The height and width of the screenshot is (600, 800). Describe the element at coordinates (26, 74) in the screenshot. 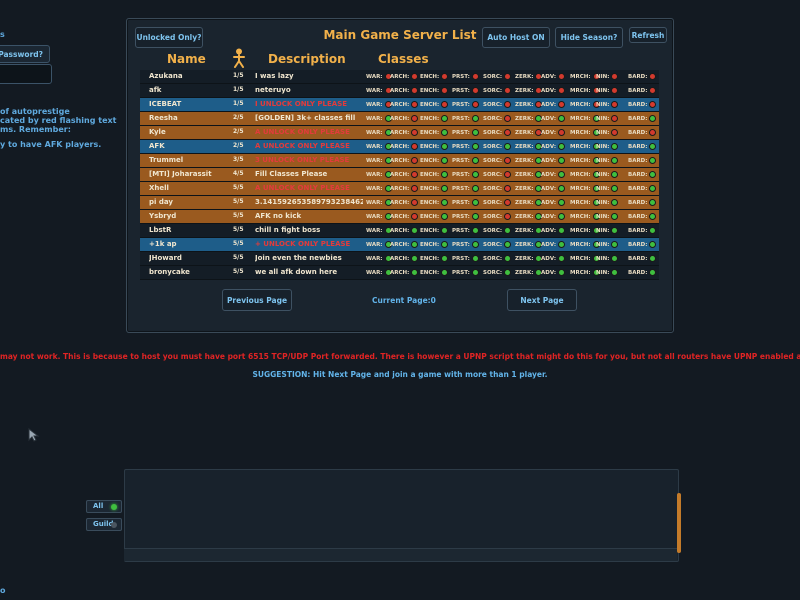

I see `password-input` at that location.